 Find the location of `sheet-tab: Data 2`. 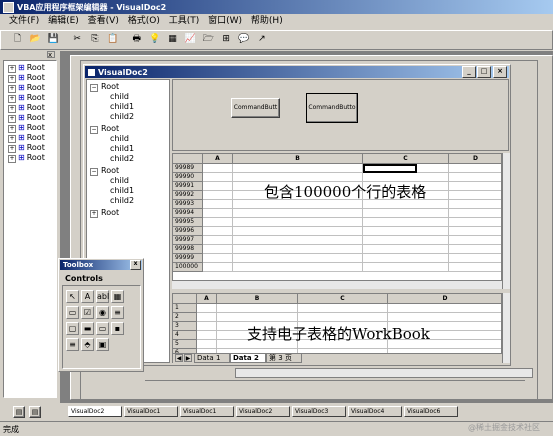

sheet-tab: Data 2 is located at coordinates (248, 358).